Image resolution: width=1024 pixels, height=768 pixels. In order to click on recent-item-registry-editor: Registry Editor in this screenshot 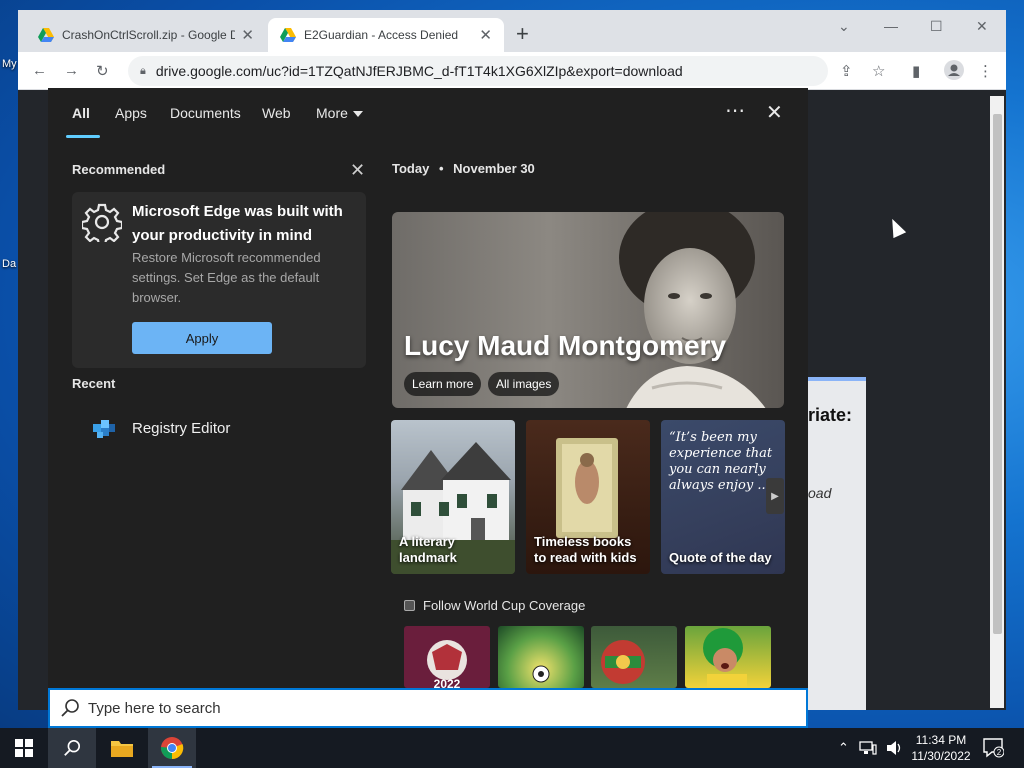, I will do `click(160, 428)`.